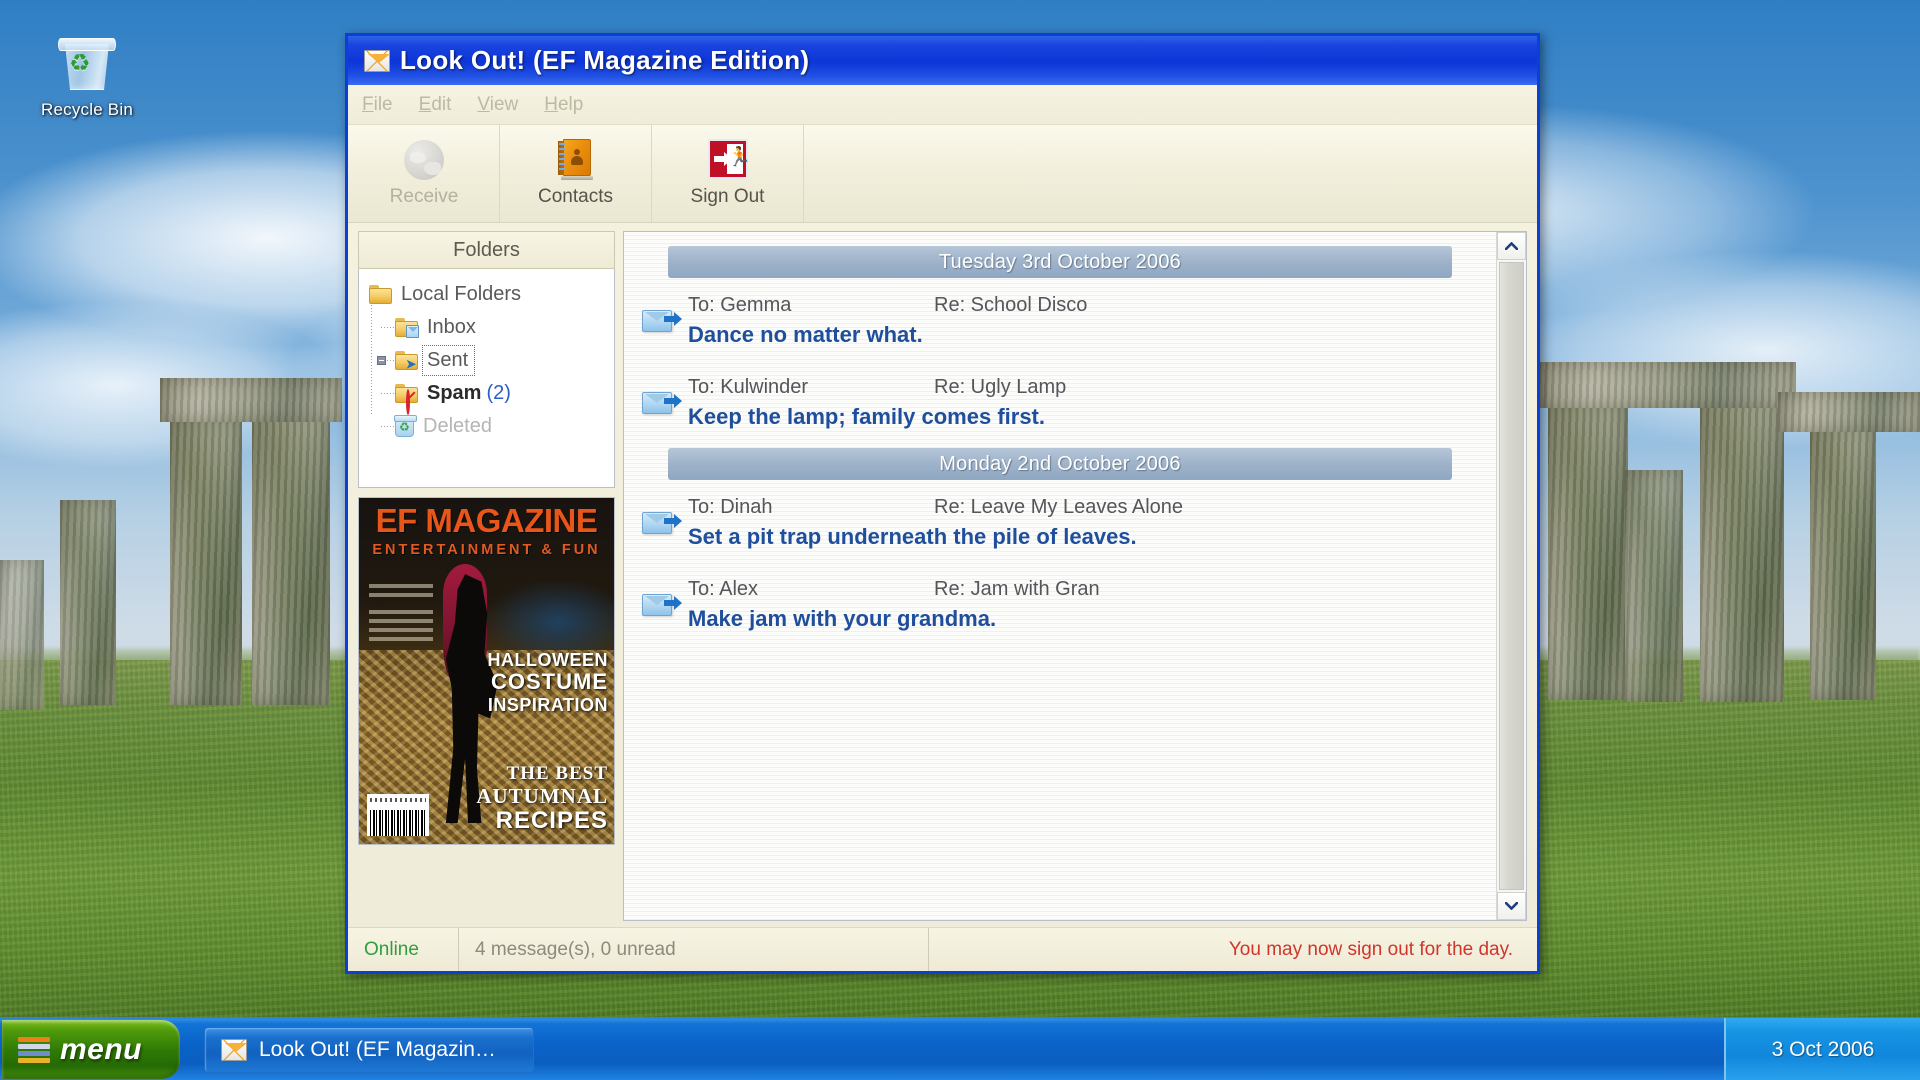 The width and height of the screenshot is (1920, 1080). I want to click on status-connection: Online, so click(391, 949).